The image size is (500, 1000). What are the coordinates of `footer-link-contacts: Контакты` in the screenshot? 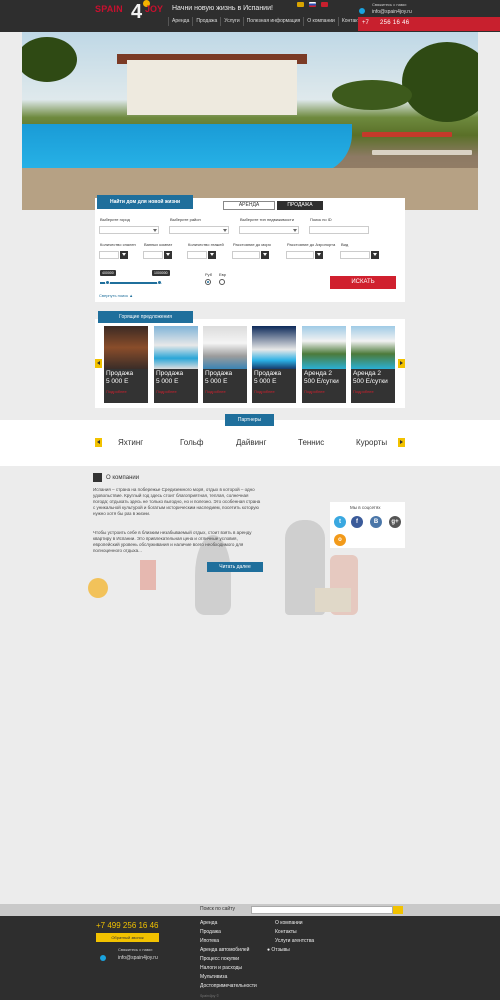 It's located at (286, 932).